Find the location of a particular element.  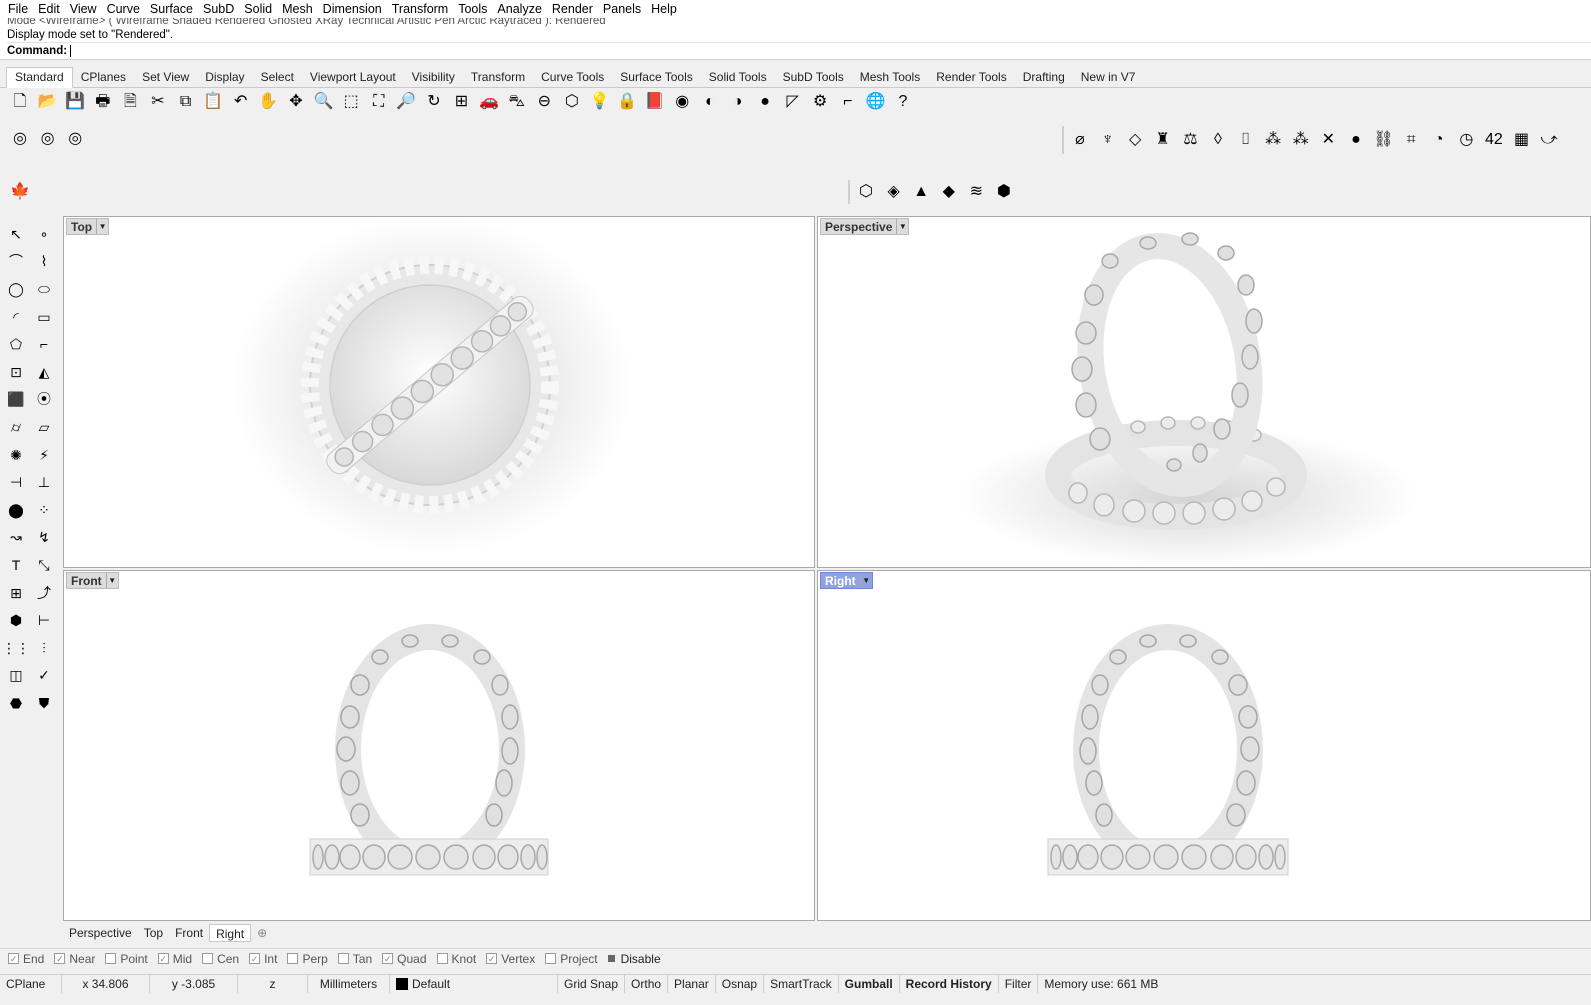

scale-tool-icon: ⤡ is located at coordinates (44, 565).